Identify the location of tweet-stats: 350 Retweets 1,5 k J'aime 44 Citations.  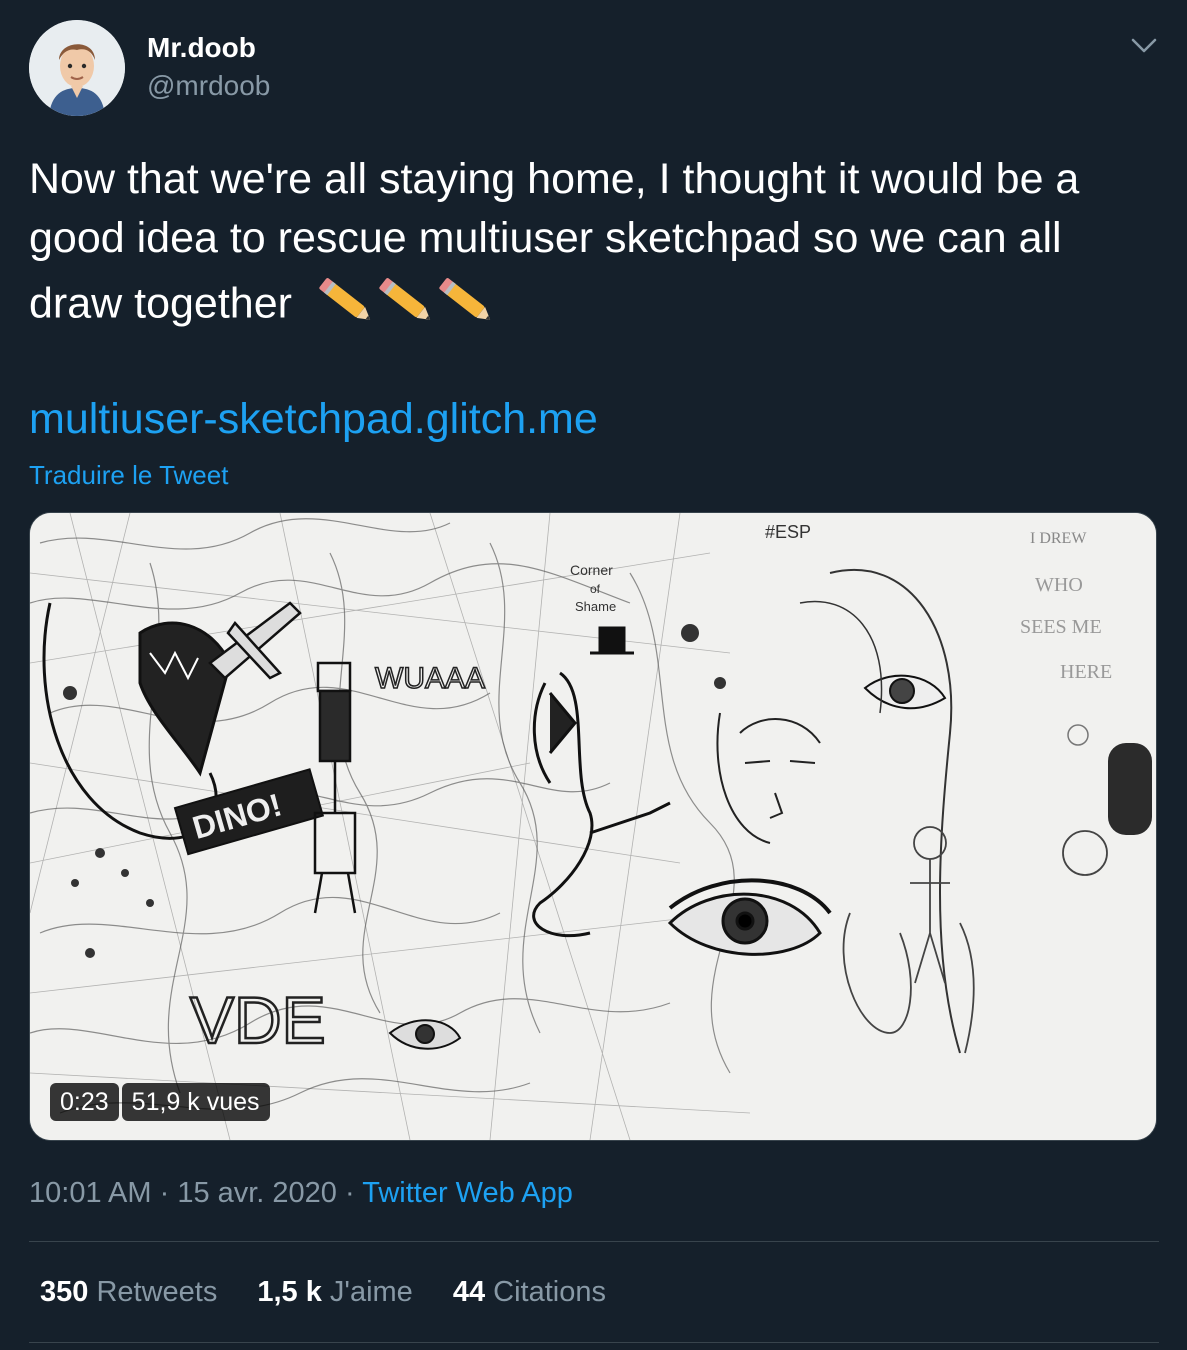
(343, 1292).